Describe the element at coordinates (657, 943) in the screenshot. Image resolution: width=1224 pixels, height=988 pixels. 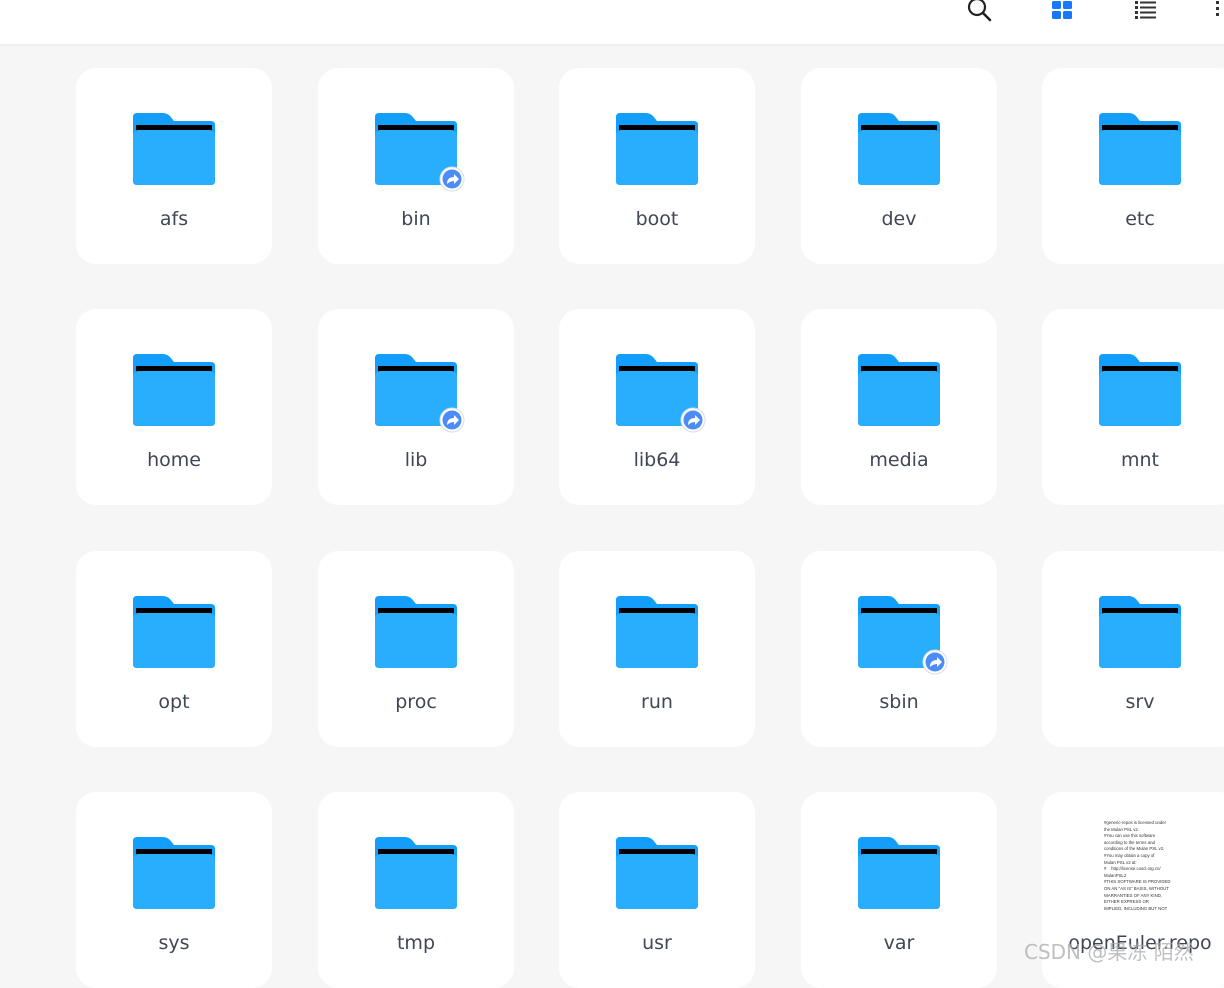
I see `item-label: usr` at that location.